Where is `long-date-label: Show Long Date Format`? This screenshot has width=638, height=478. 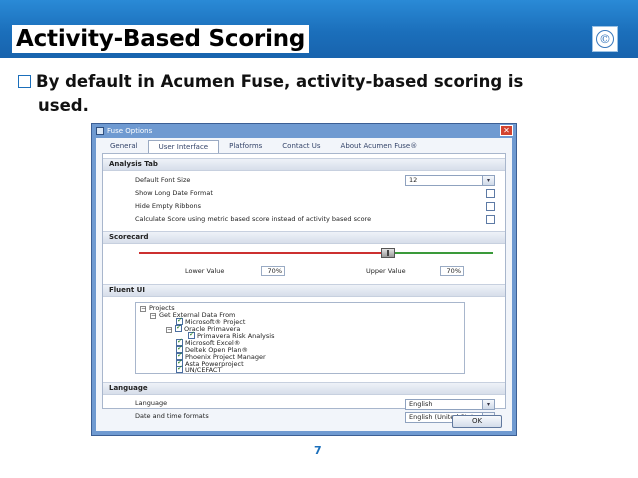
long-date-label: Show Long Date Format is located at coordinates (174, 193).